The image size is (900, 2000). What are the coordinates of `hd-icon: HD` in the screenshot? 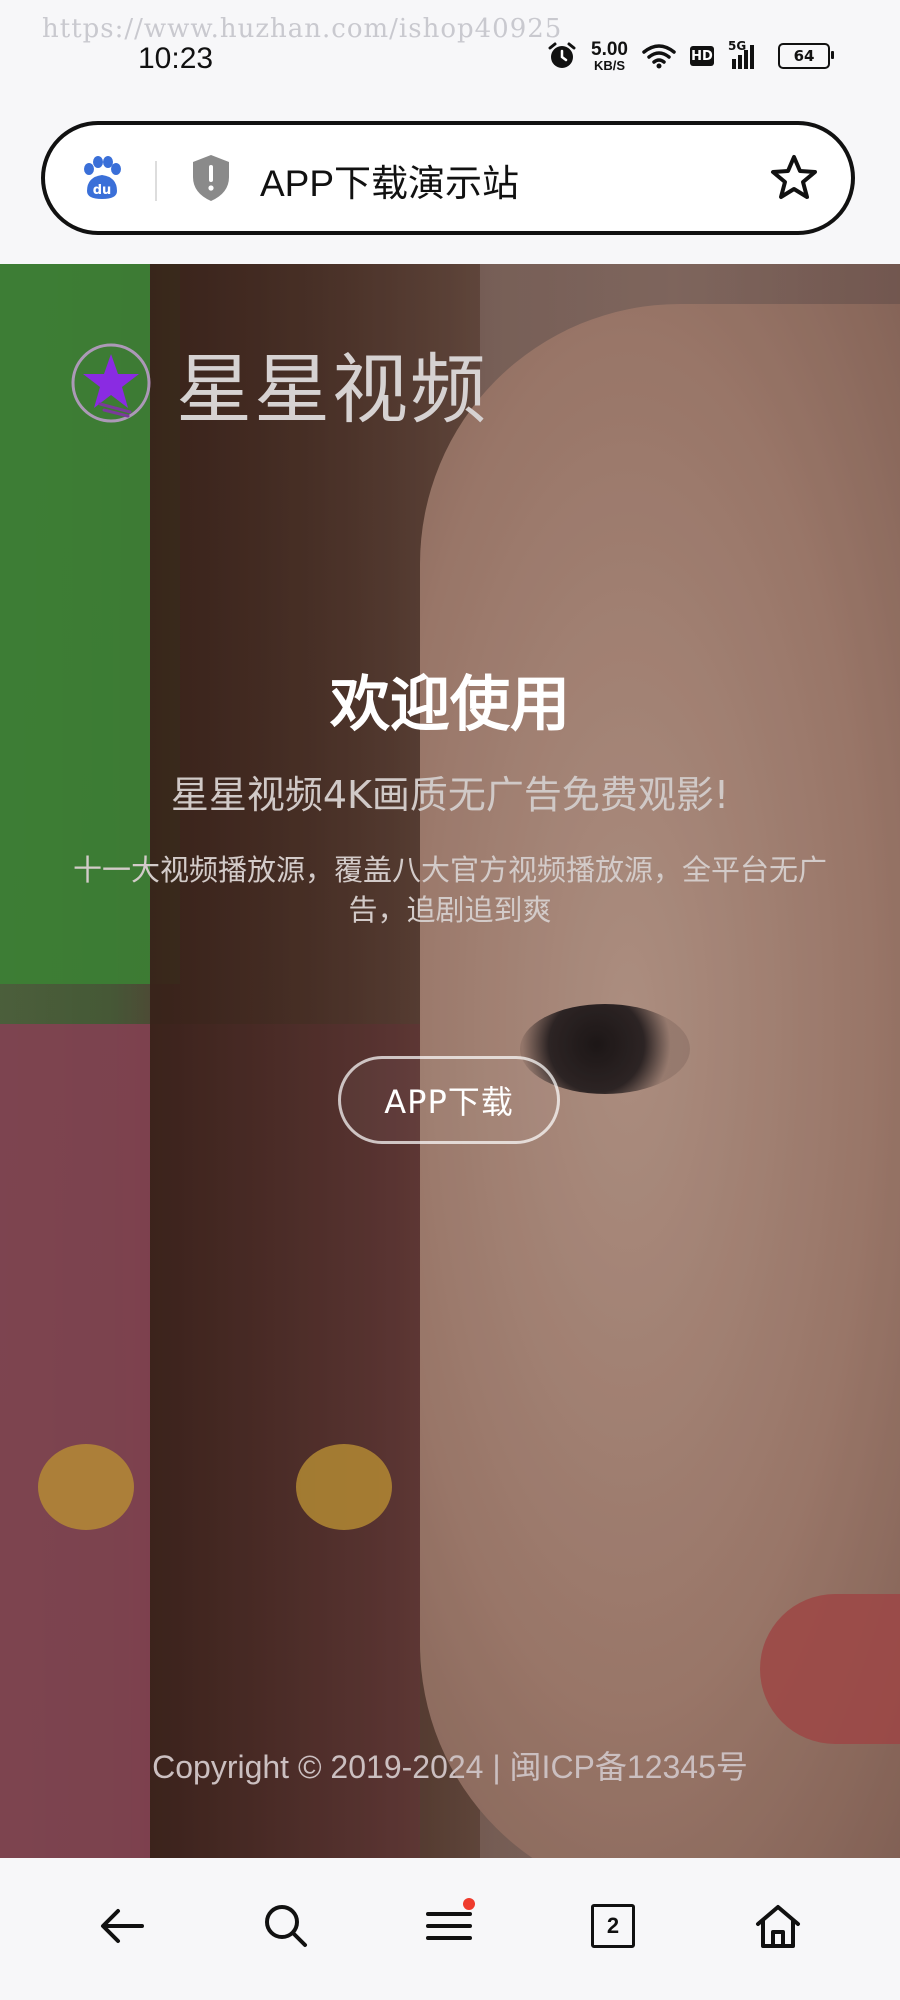 It's located at (702, 56).